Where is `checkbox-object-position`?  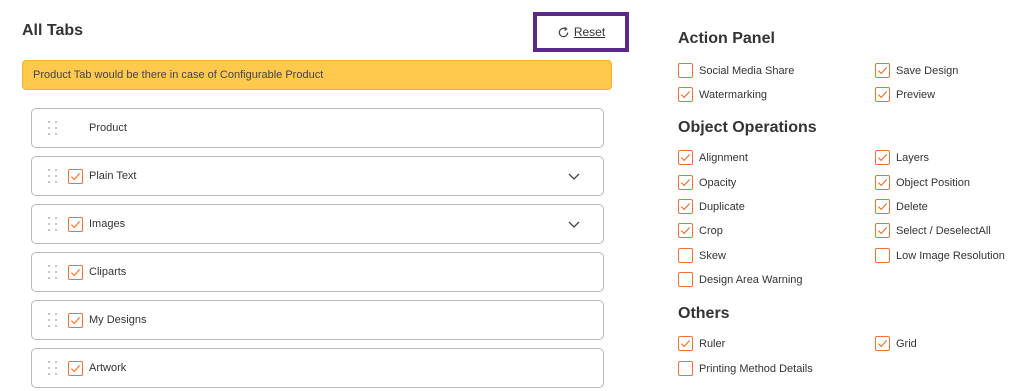
checkbox-object-position is located at coordinates (882, 182).